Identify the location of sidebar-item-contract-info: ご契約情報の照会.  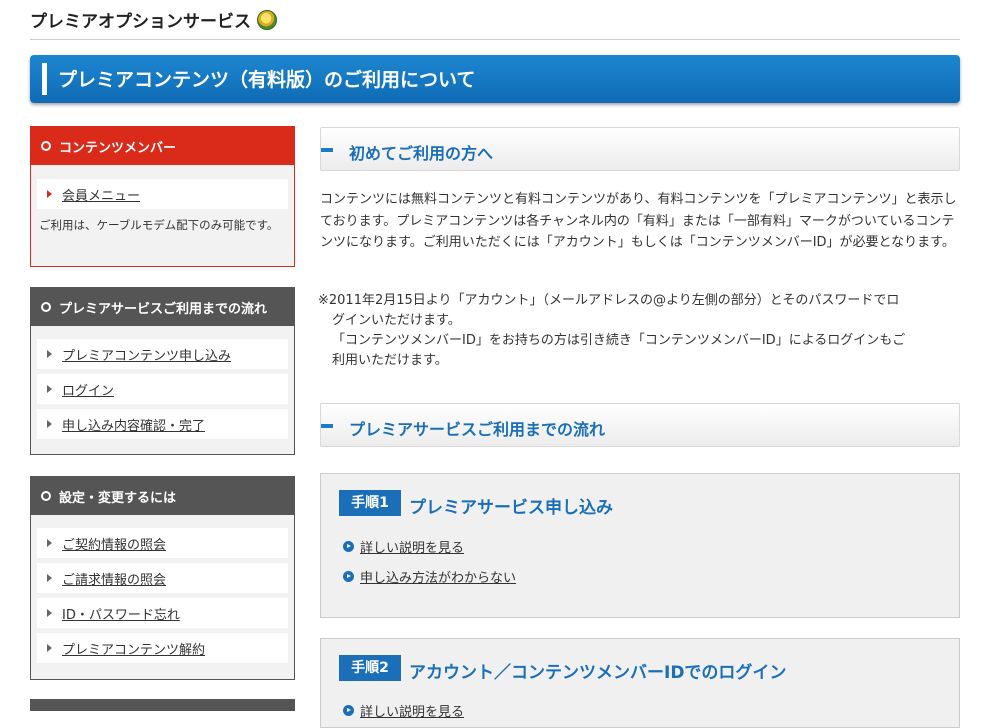
(162, 543).